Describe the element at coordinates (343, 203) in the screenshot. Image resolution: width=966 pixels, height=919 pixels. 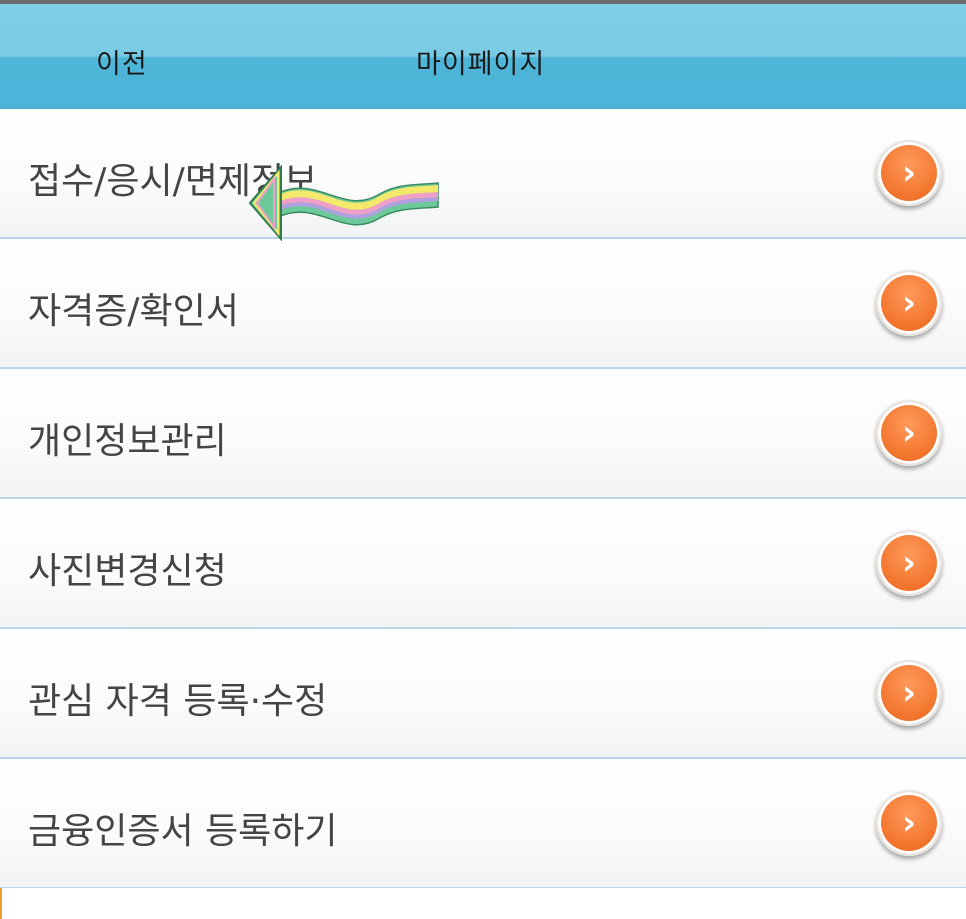
I see `annotation-arrow-icon` at that location.